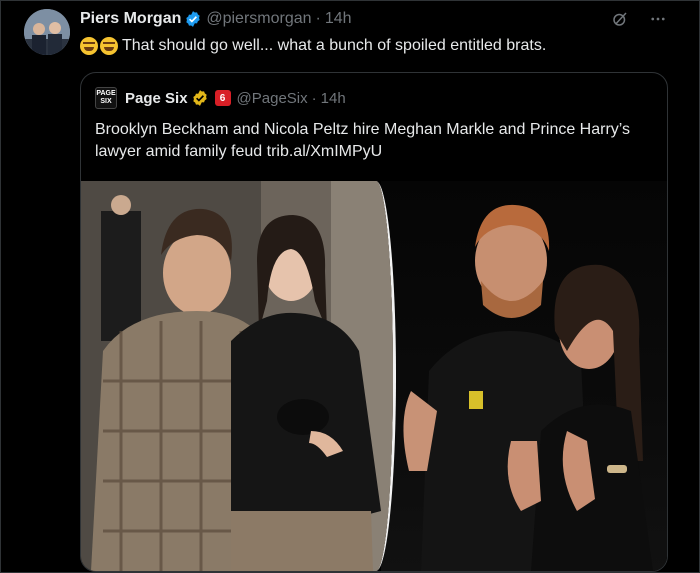 This screenshot has height=573, width=700. What do you see at coordinates (658, 19) in the screenshot?
I see `more-options-icon` at bounding box center [658, 19].